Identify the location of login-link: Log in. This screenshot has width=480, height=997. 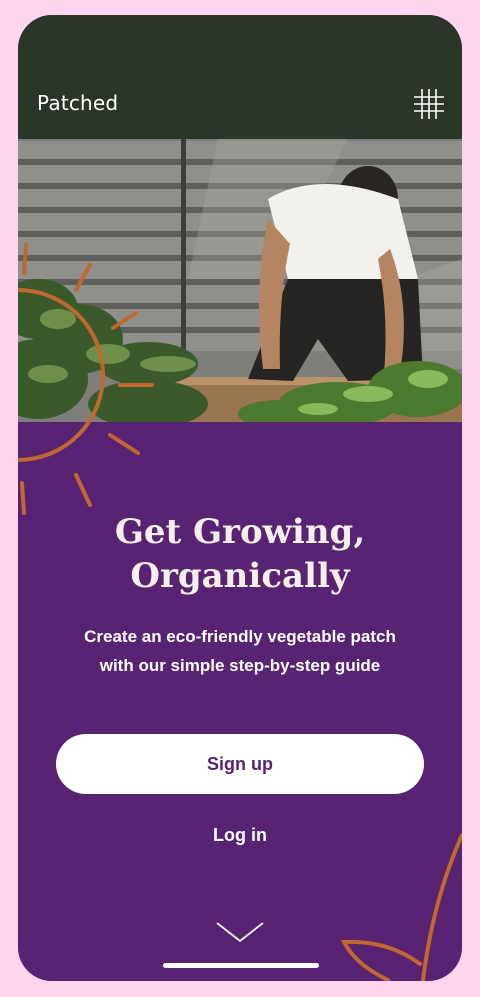
(240, 835).